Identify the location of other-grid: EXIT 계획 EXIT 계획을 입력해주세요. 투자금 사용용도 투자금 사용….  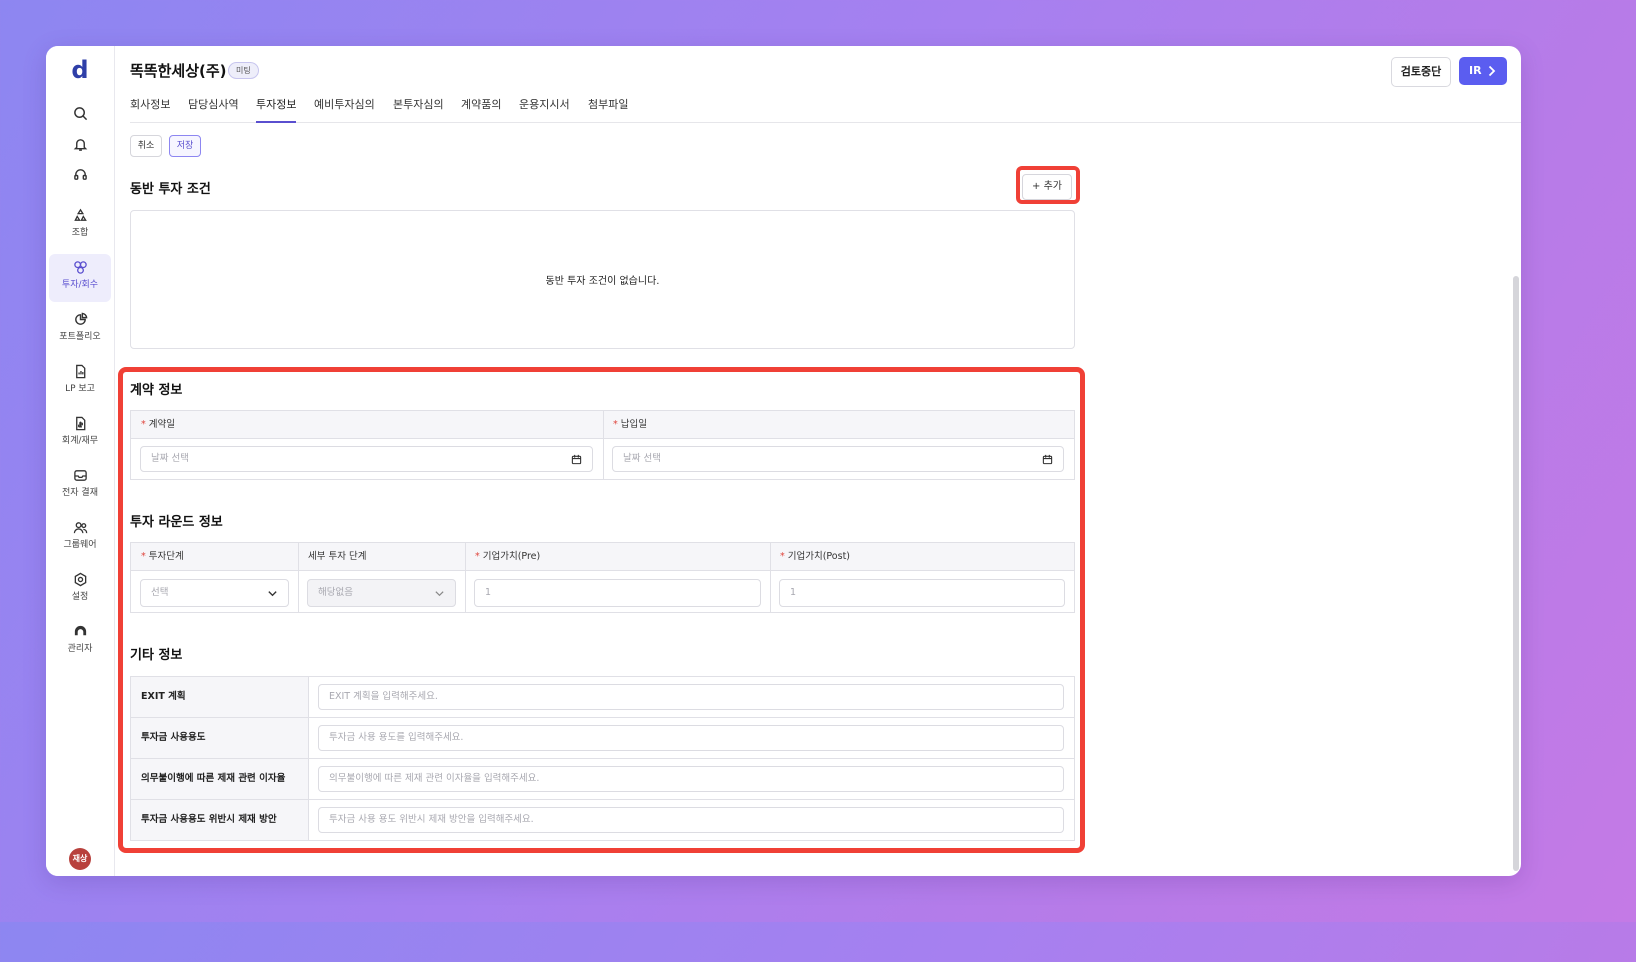
(602, 758).